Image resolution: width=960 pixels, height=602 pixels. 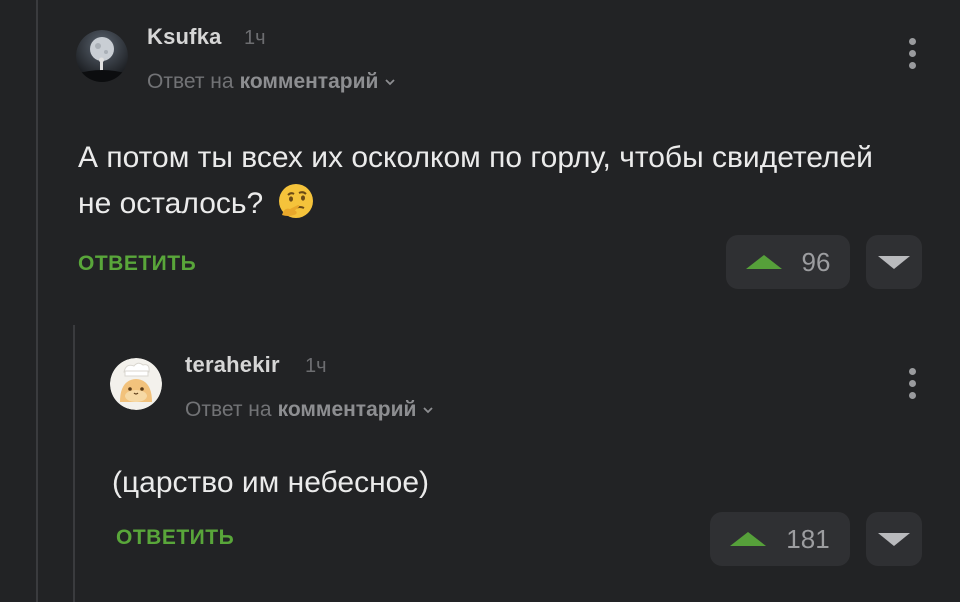 I want to click on thread-line-nested, so click(x=74, y=463).